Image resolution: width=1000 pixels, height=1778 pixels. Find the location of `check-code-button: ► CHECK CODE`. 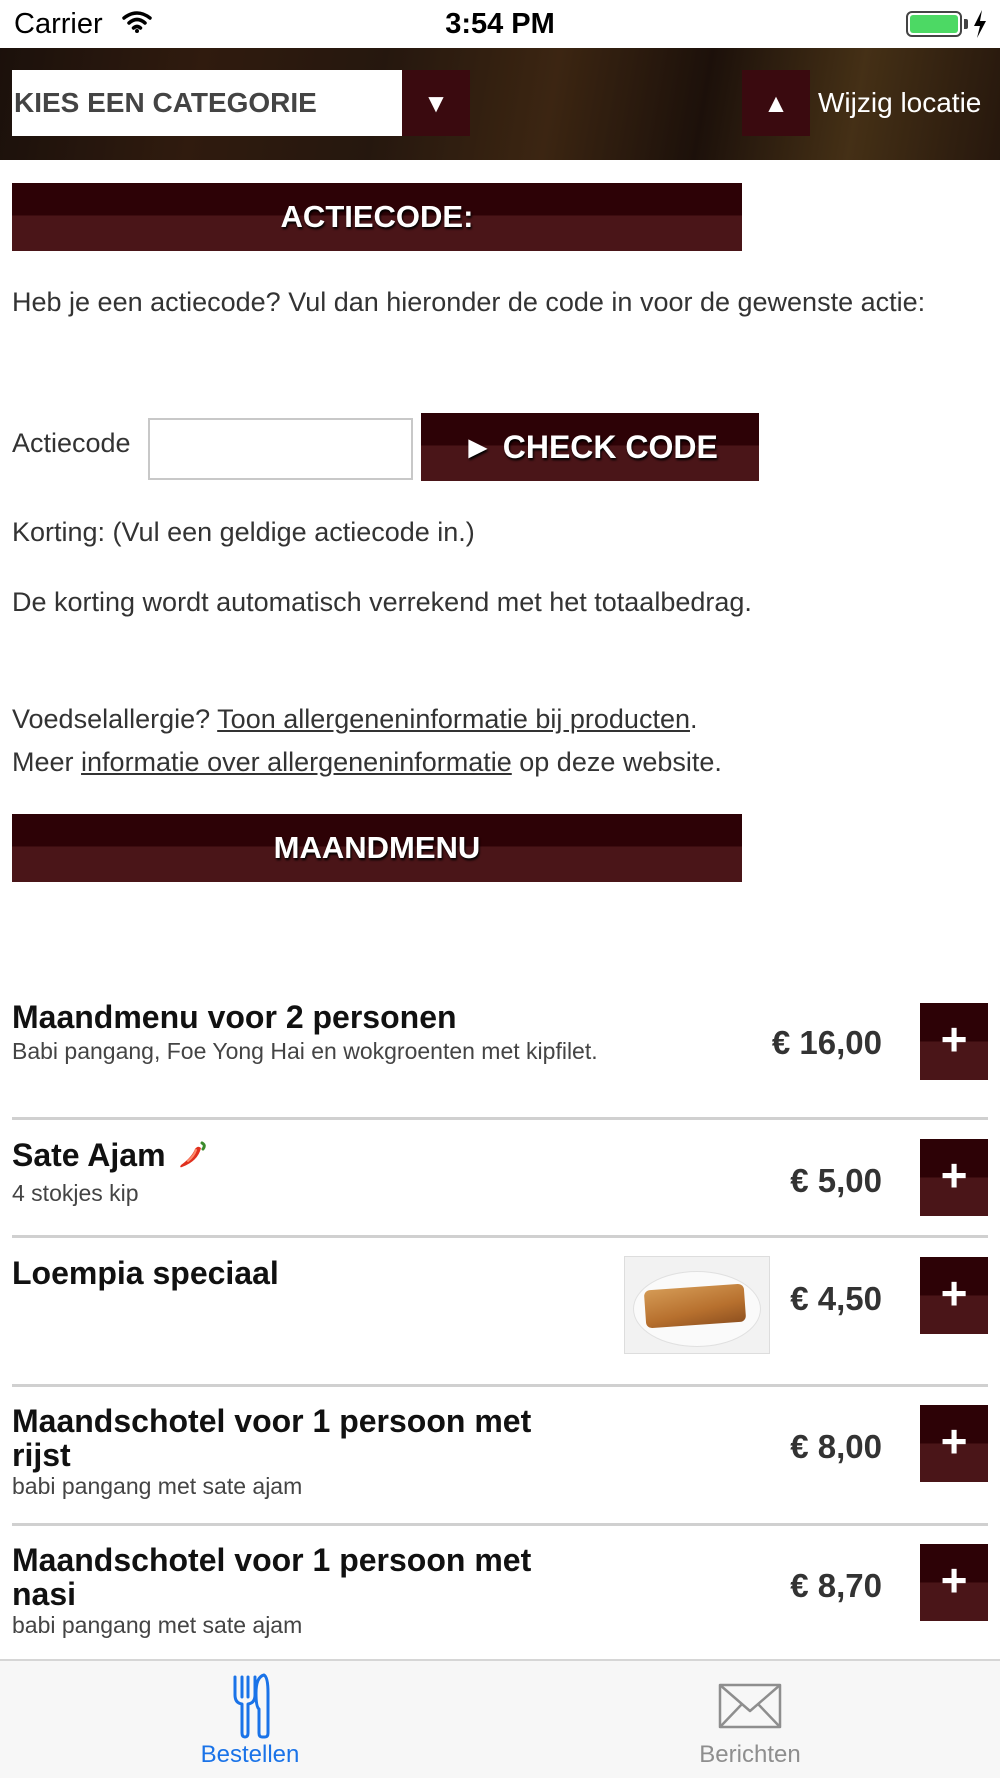

check-code-button: ► CHECK CODE is located at coordinates (590, 447).